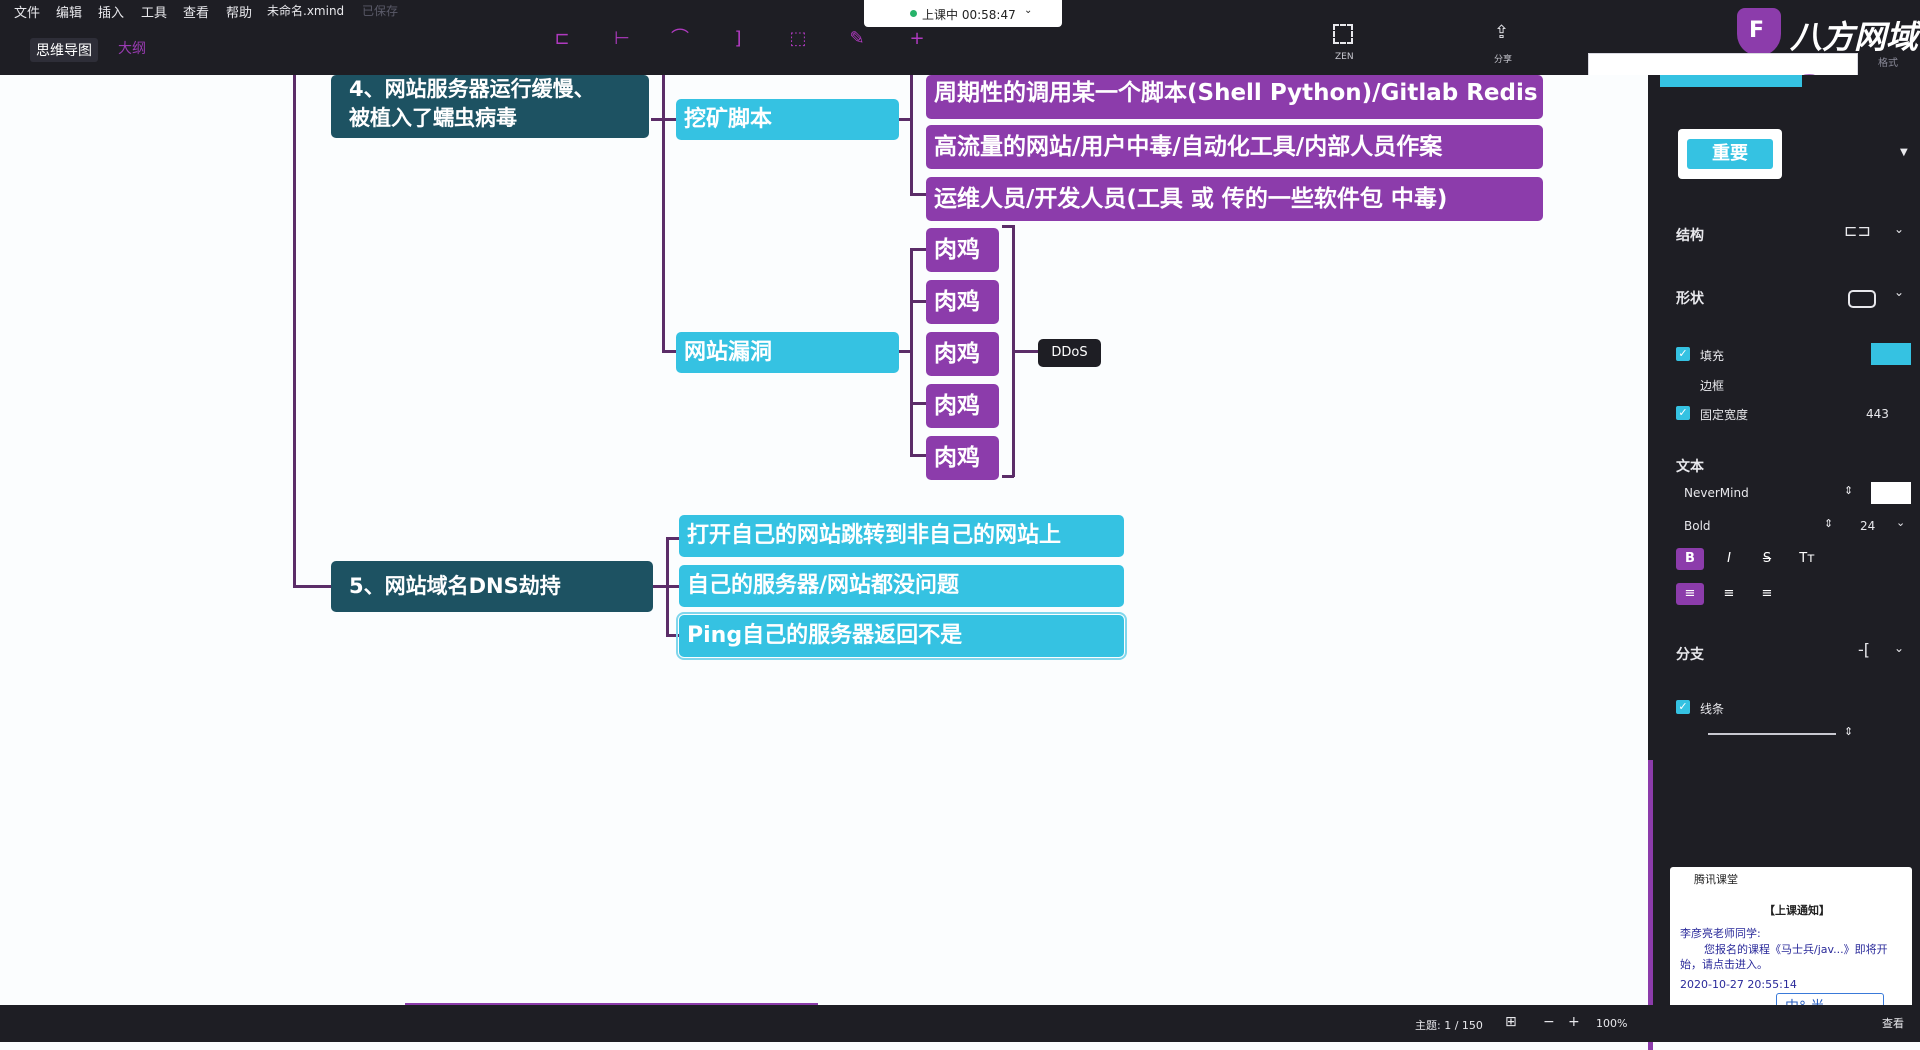 The height and width of the screenshot is (1050, 1920). Describe the element at coordinates (622, 39) in the screenshot. I see `subtopic-icon: ⊢` at that location.